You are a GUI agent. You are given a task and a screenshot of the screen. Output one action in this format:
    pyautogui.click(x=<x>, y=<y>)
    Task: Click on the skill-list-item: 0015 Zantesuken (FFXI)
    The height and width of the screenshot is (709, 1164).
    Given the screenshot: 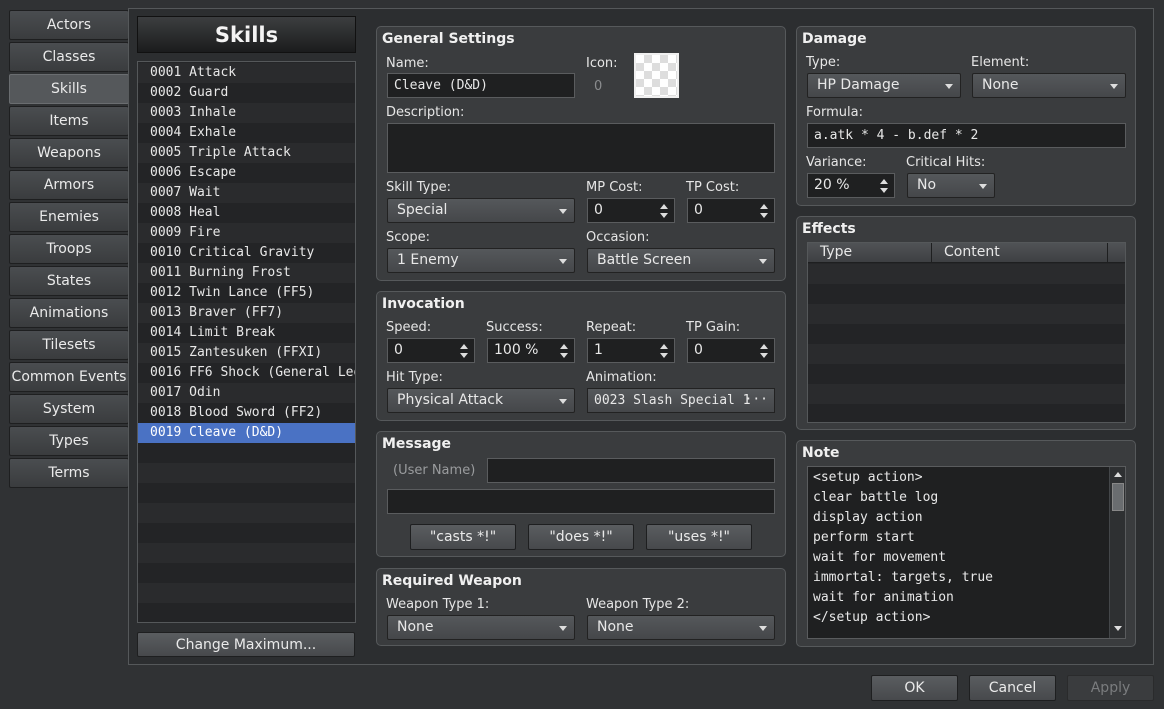 What is the action you would take?
    pyautogui.click(x=246, y=353)
    